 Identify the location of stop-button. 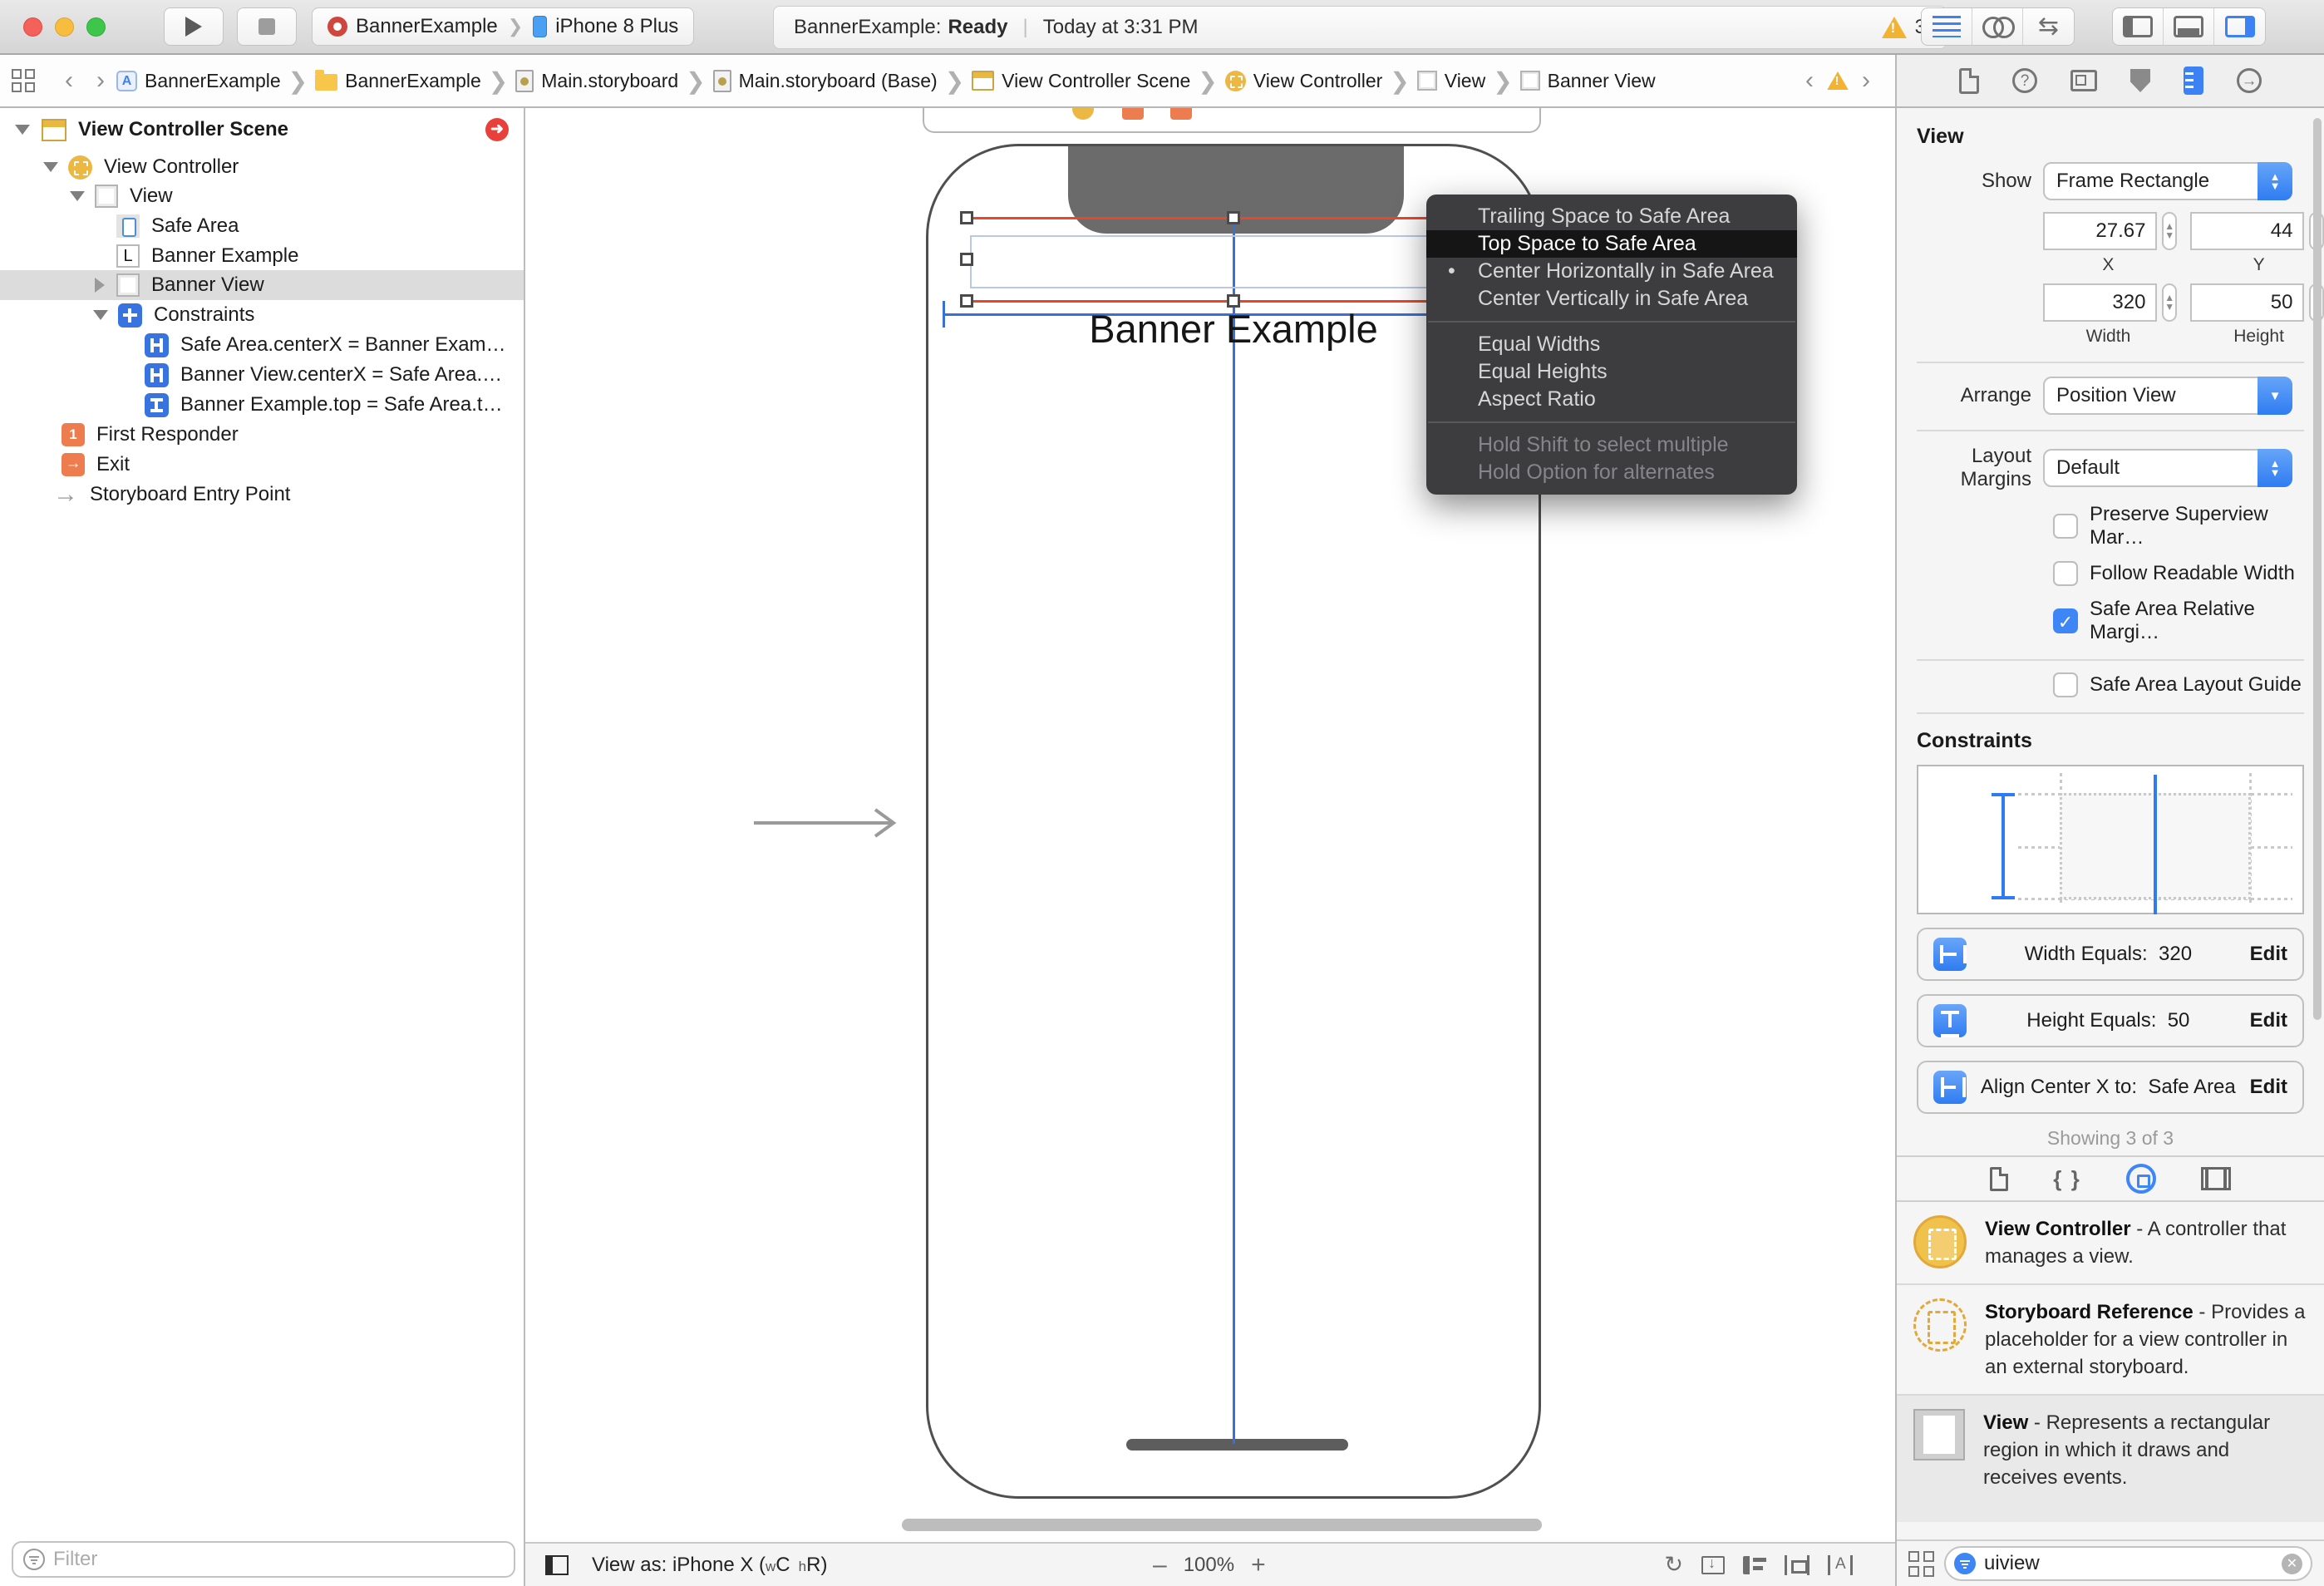
(267, 26).